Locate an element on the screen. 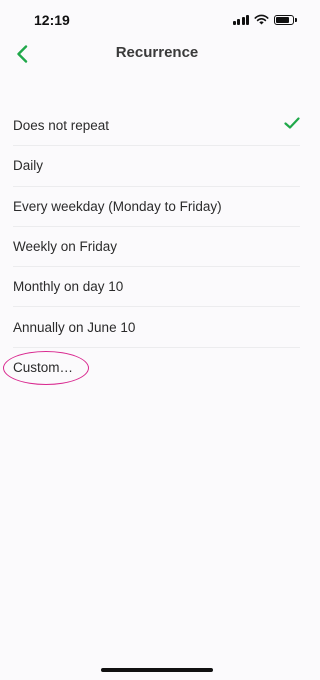  option-label: Daily is located at coordinates (28, 166).